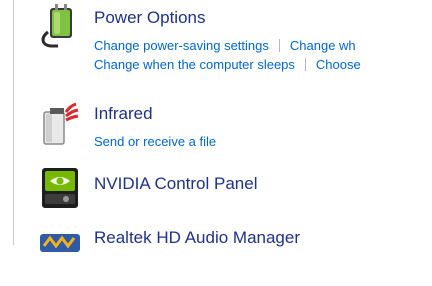  Describe the element at coordinates (150, 18) in the screenshot. I see `power-options-title: Power Options` at that location.